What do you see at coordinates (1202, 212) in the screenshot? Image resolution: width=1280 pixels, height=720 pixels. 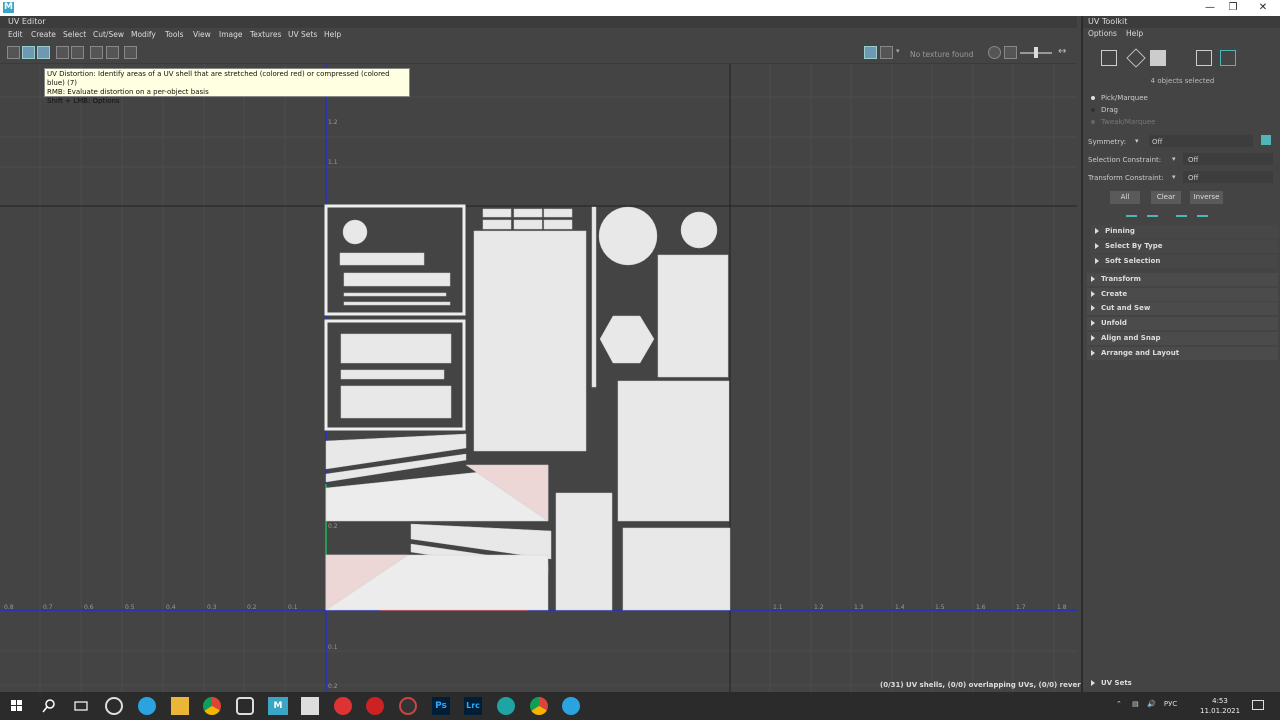 I see `select-loop-icon` at bounding box center [1202, 212].